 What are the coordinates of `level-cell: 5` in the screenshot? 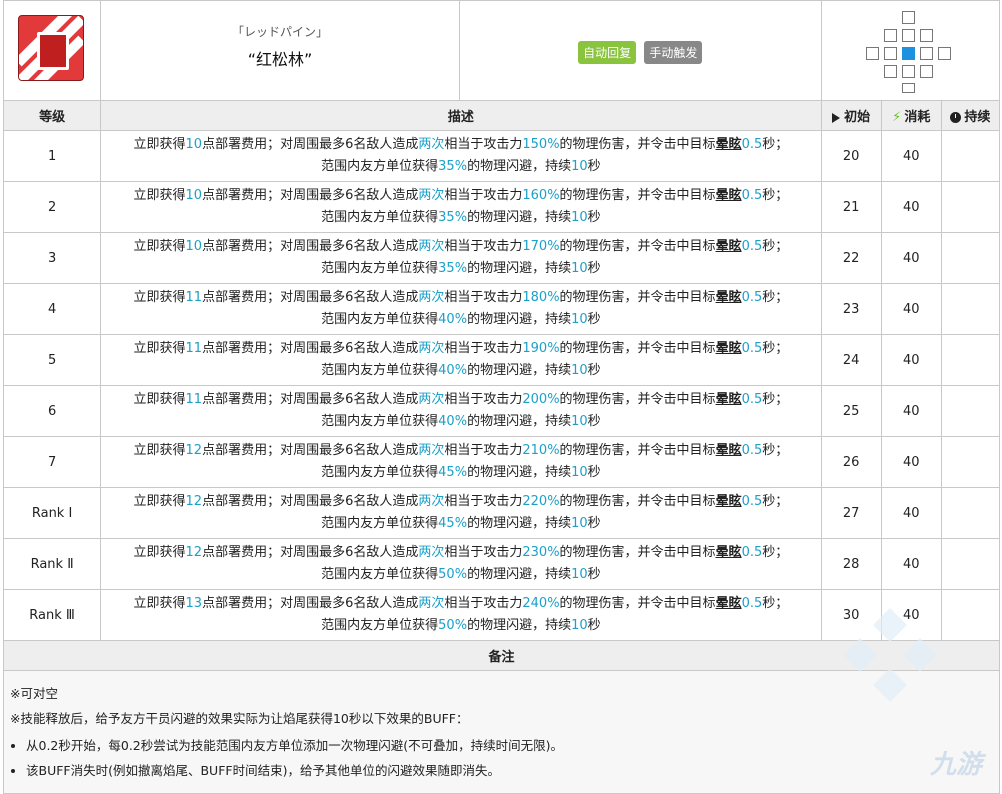 It's located at (52, 360).